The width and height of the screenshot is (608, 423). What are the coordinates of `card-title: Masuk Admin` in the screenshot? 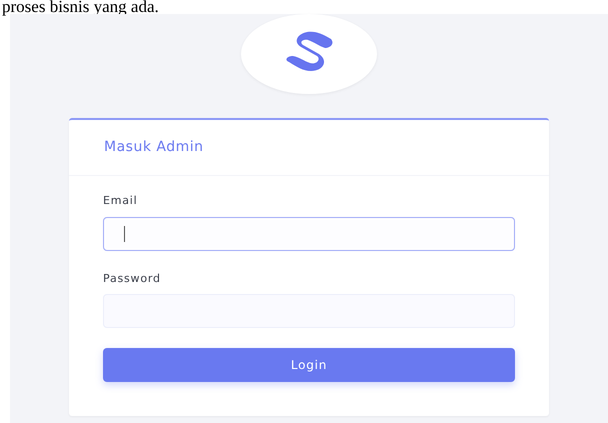 It's located at (154, 147).